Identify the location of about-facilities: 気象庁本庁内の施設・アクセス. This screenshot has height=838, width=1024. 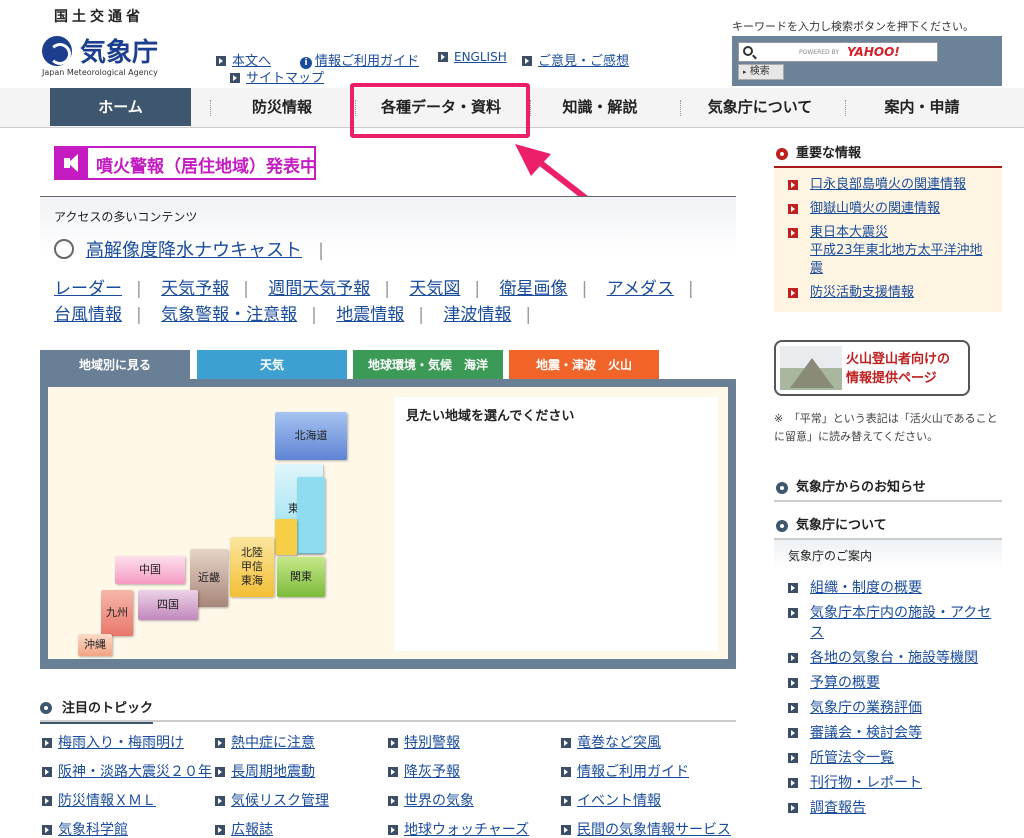
(888, 623).